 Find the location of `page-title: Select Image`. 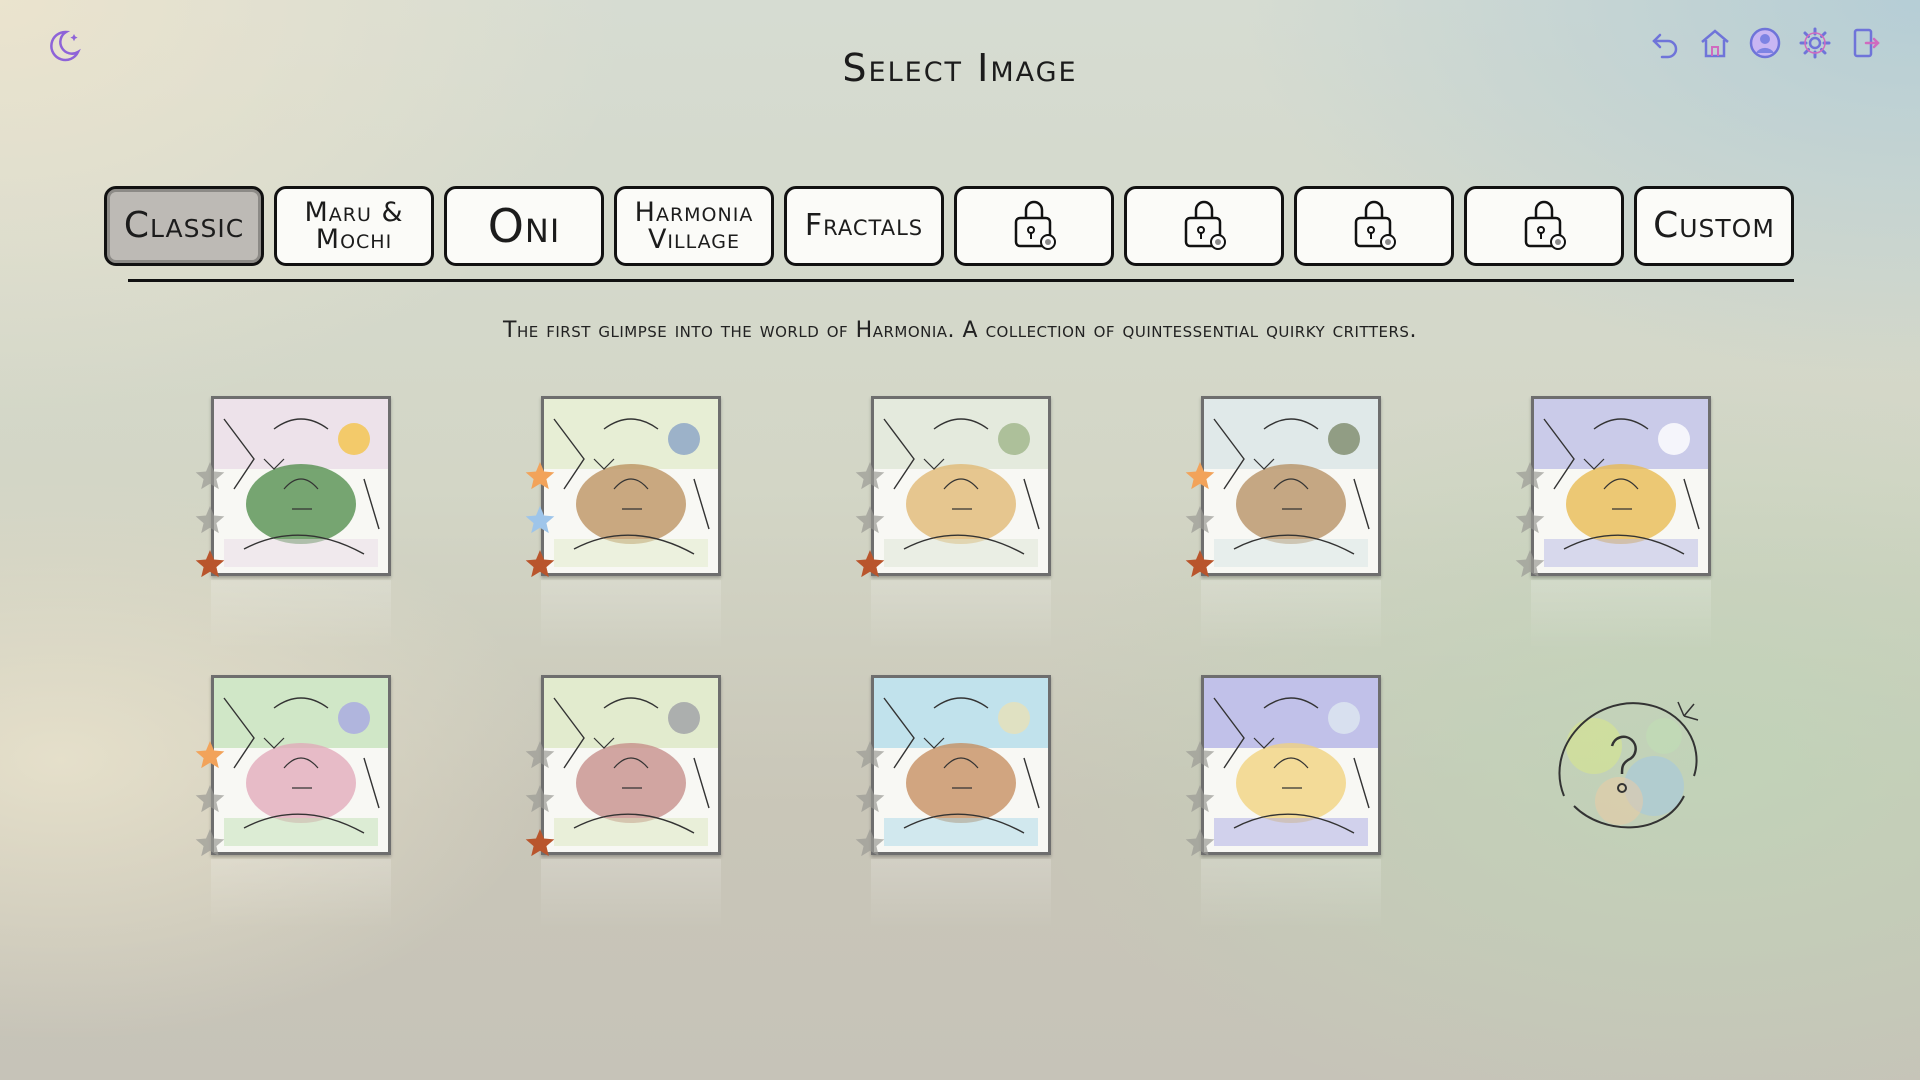

page-title: Select Image is located at coordinates (960, 68).